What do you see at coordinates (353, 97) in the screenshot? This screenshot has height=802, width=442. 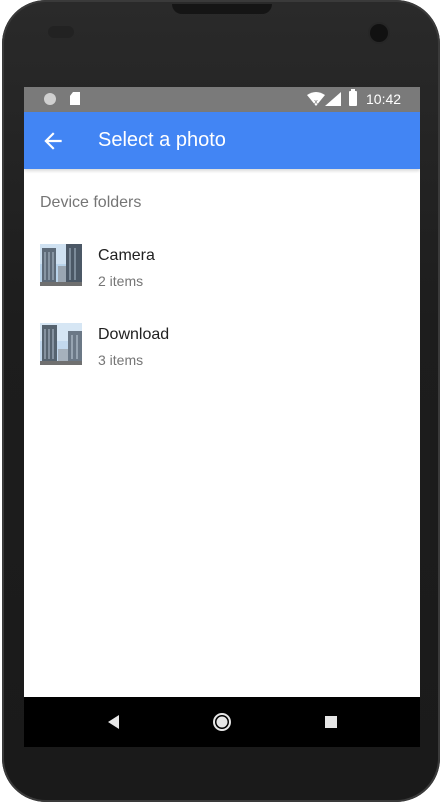 I see `battery-icon` at bounding box center [353, 97].